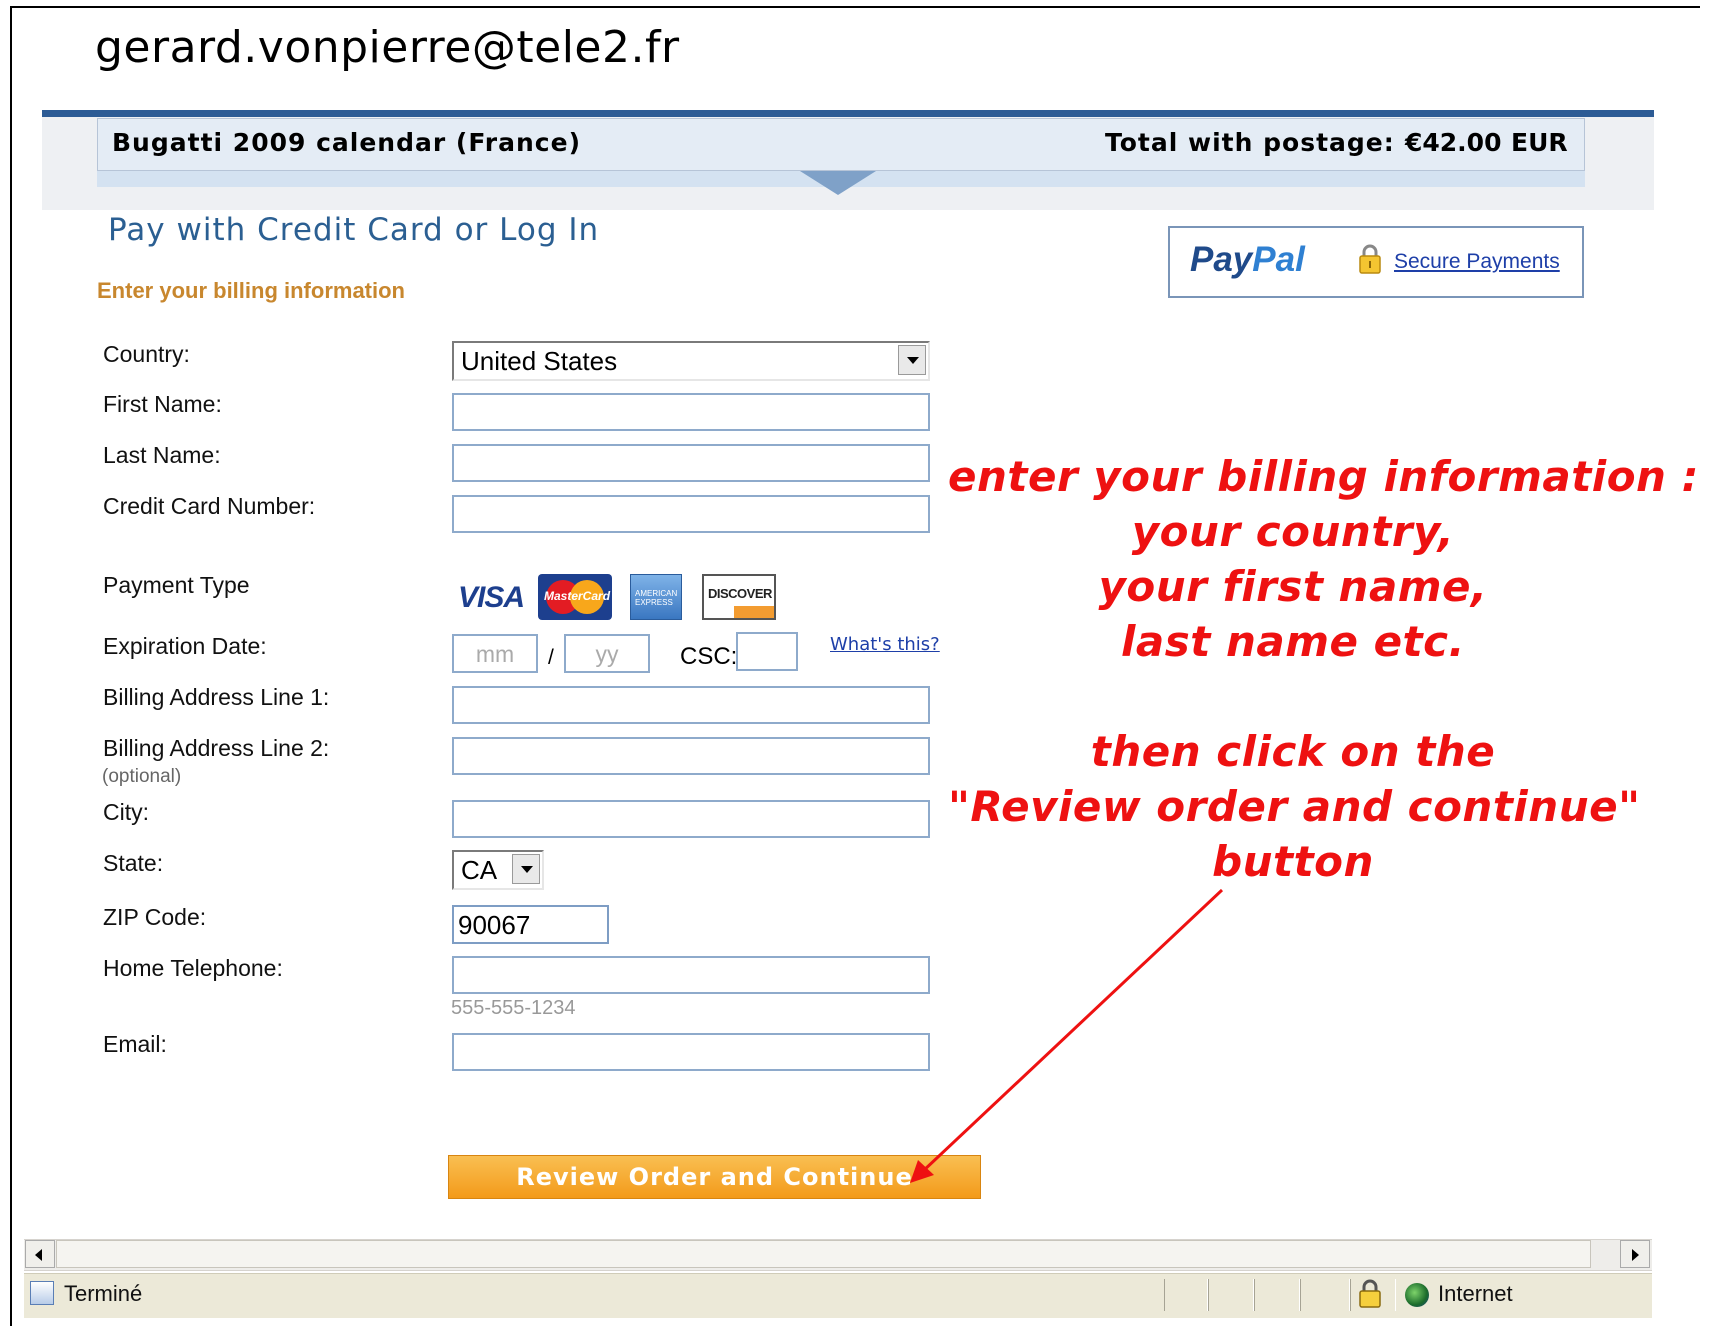 This screenshot has width=1711, height=1327. I want to click on status-text: Terminé, so click(103, 1293).